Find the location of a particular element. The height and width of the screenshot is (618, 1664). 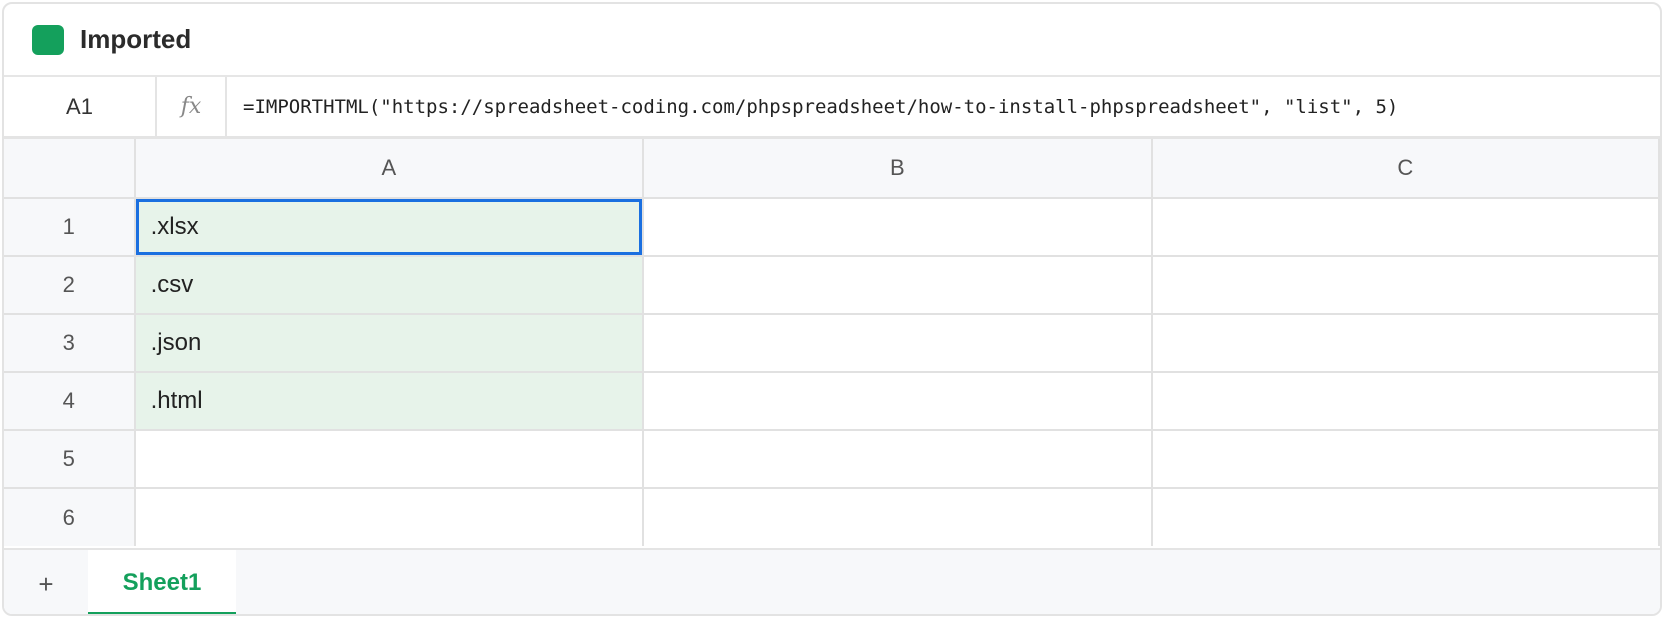

table-row: 5 is located at coordinates (832, 459).